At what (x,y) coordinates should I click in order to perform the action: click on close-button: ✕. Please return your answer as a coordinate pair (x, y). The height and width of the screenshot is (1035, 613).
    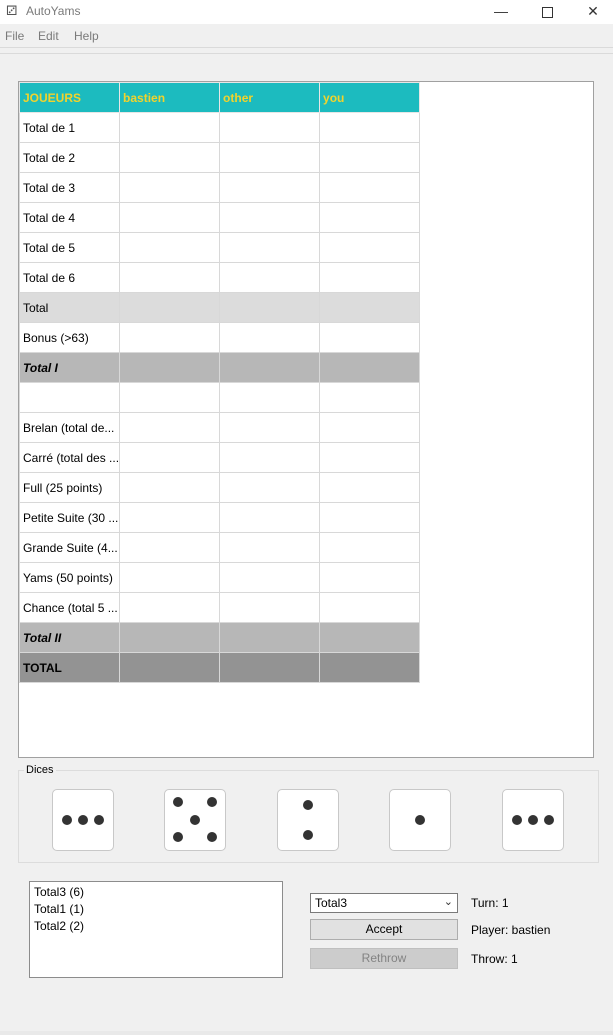
    Looking at the image, I should click on (591, 12).